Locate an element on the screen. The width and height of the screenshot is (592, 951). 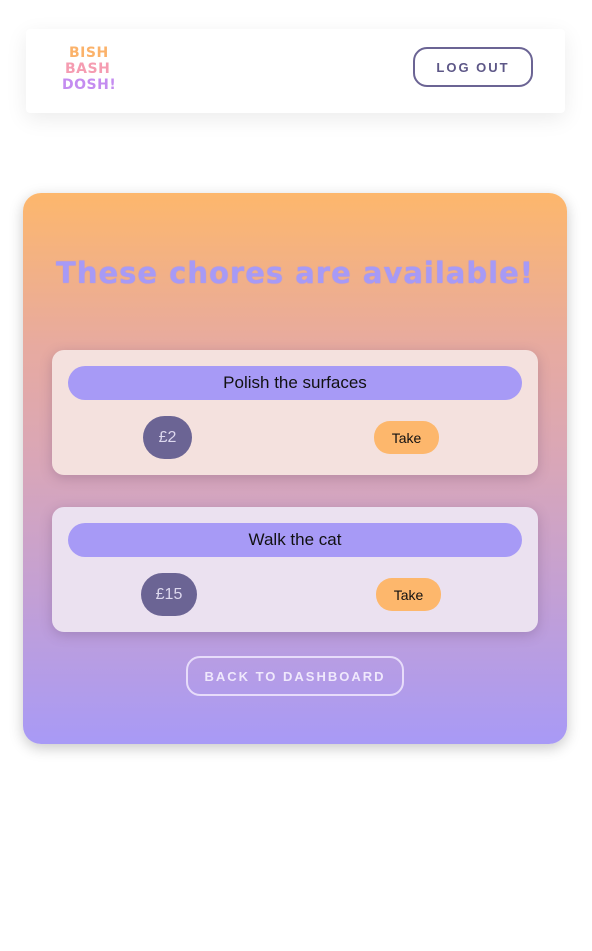
logout-button: LOG OUT is located at coordinates (473, 67).